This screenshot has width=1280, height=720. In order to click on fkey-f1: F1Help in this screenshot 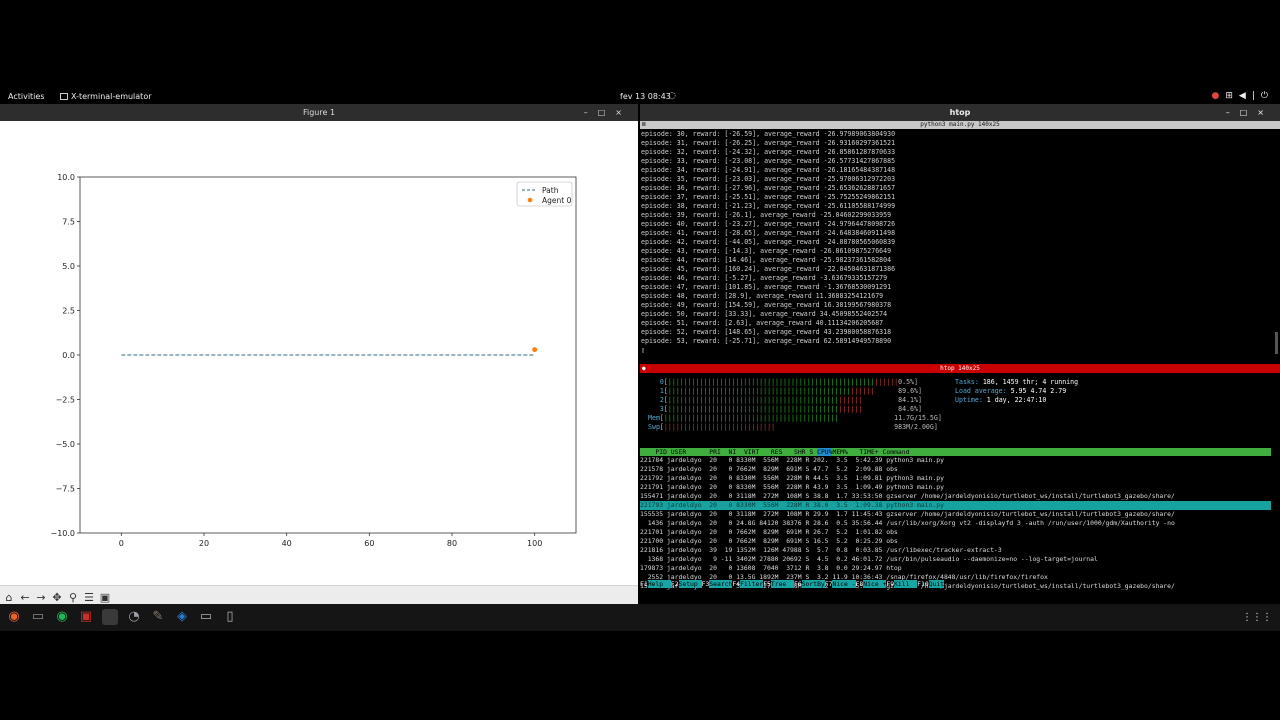, I will do `click(655, 584)`.